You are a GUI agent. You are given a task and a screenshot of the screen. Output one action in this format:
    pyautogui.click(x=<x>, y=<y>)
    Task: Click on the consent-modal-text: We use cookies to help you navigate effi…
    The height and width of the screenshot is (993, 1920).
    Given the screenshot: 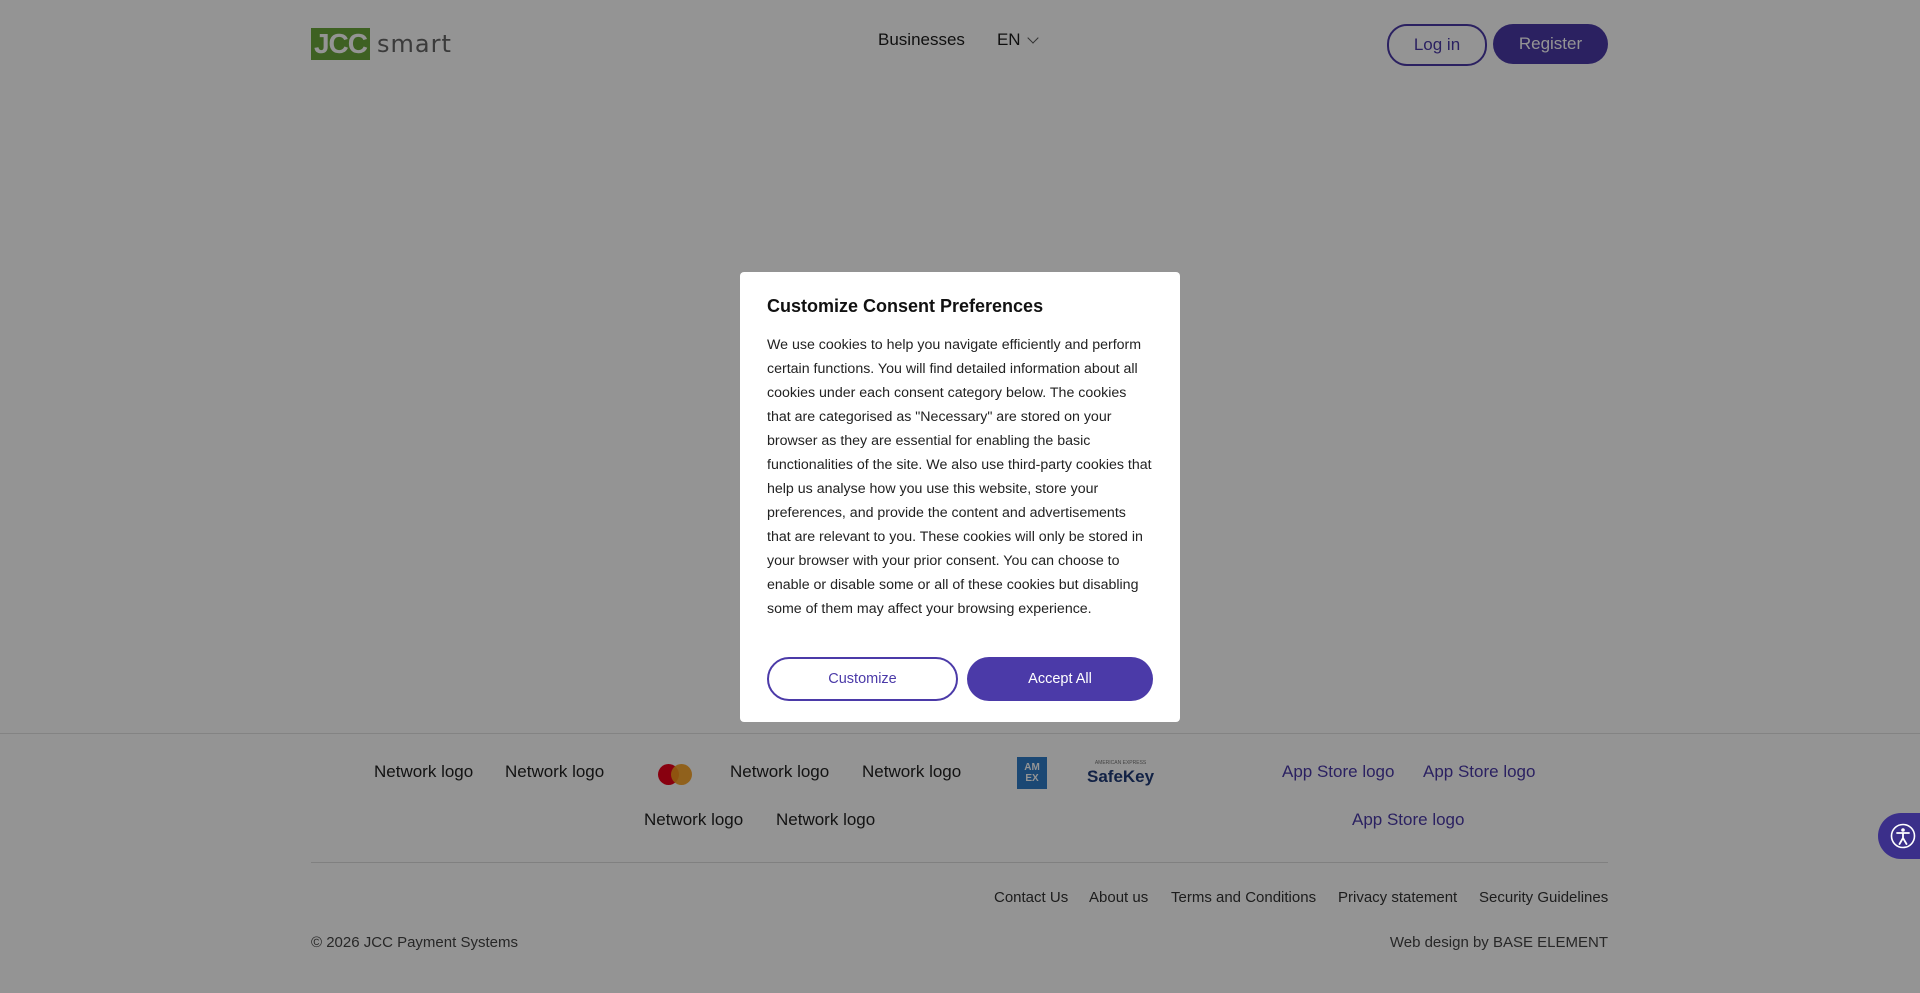 What is the action you would take?
    pyautogui.click(x=959, y=477)
    